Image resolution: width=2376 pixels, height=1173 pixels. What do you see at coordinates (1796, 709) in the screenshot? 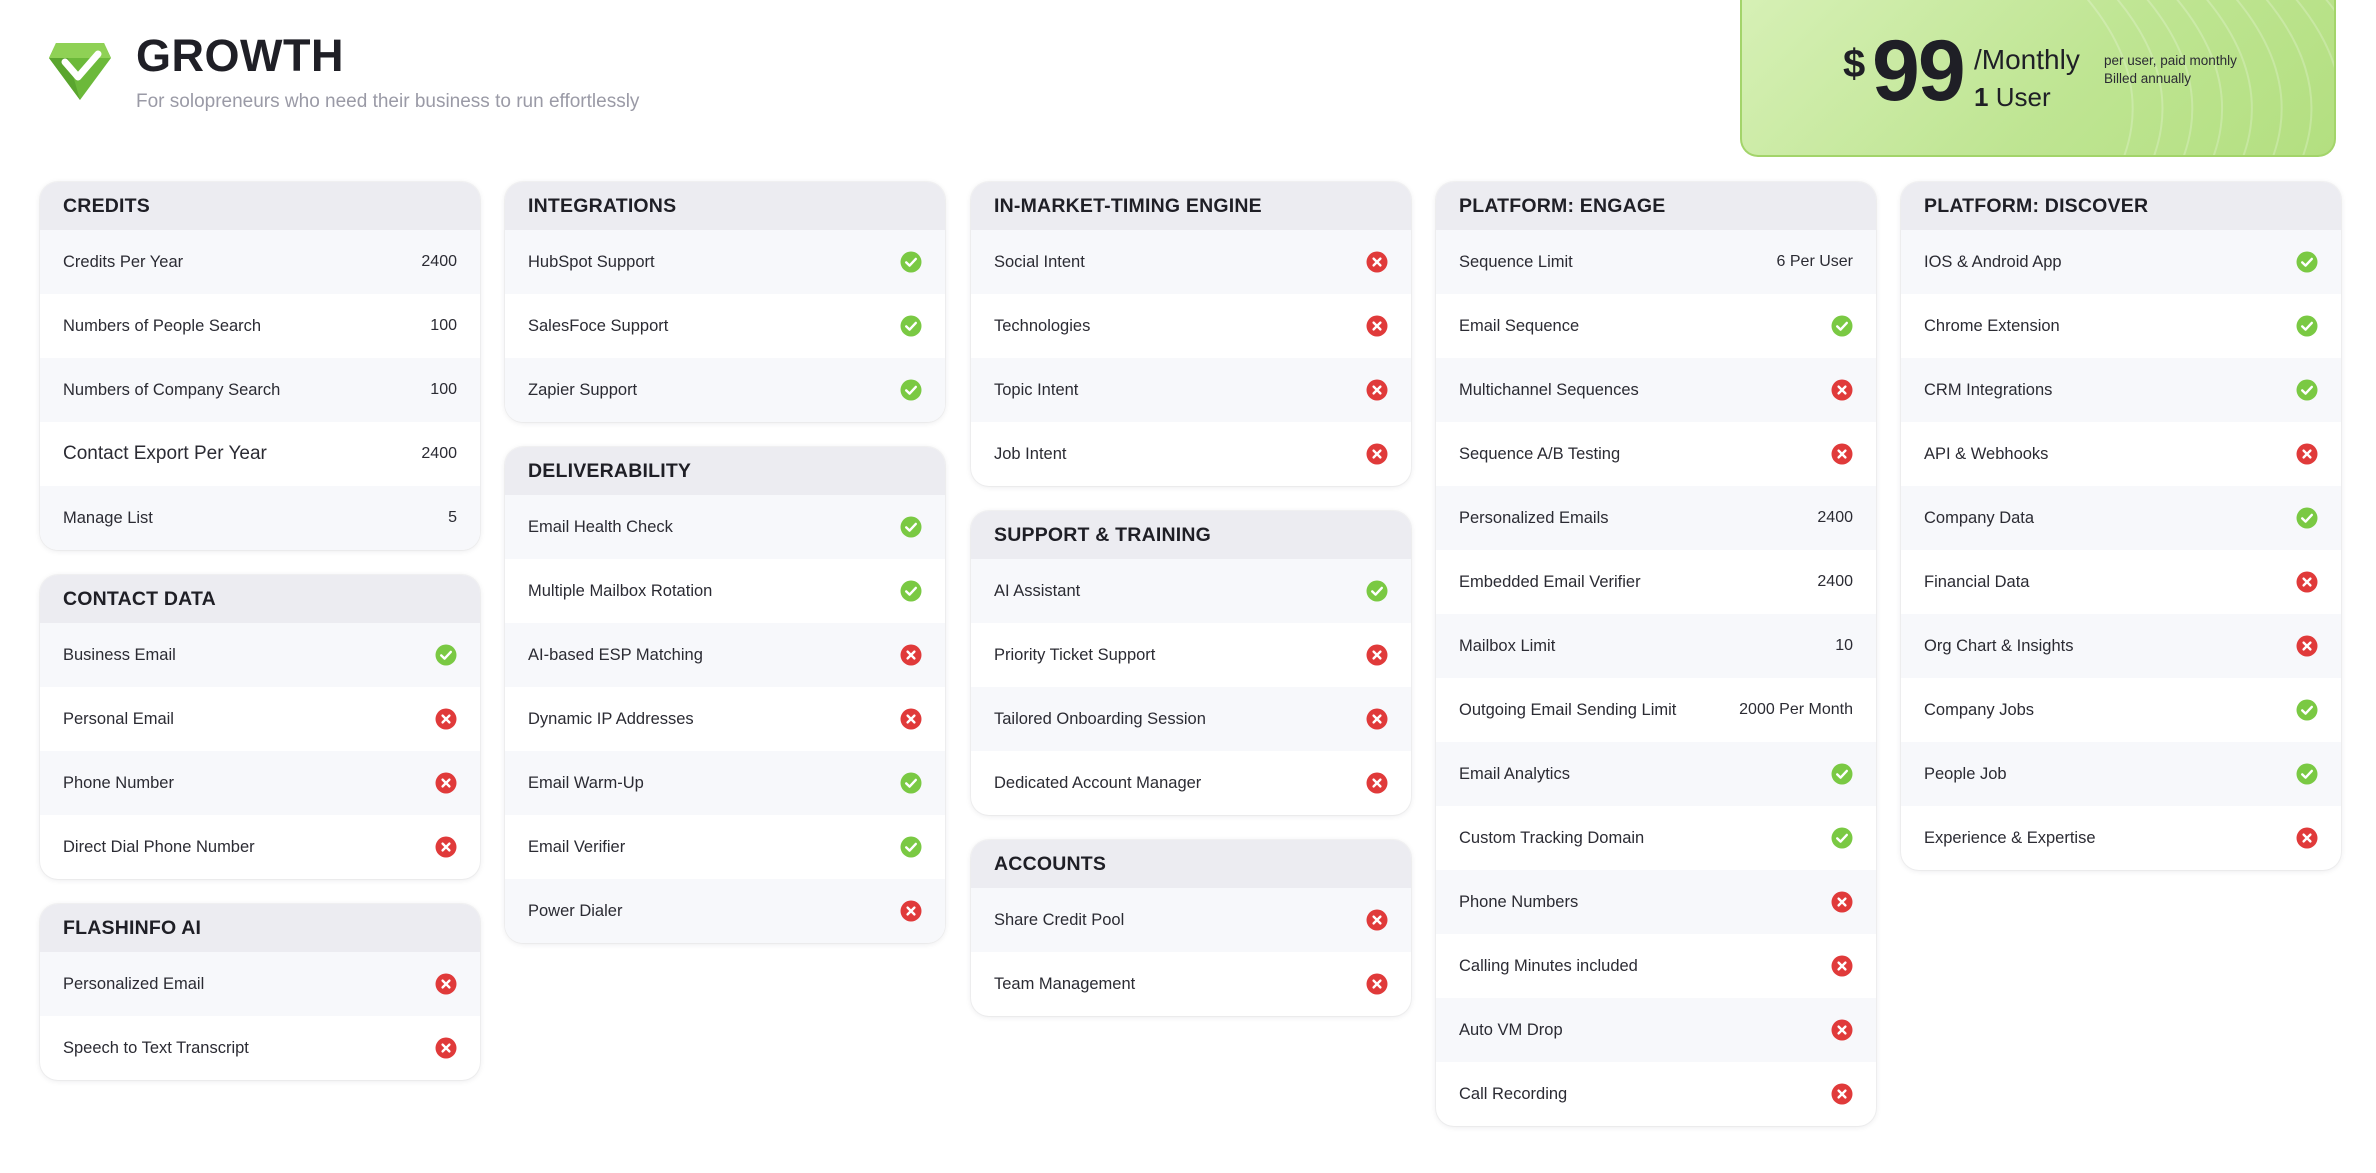
I see `feature-value: 2000 Per Month` at bounding box center [1796, 709].